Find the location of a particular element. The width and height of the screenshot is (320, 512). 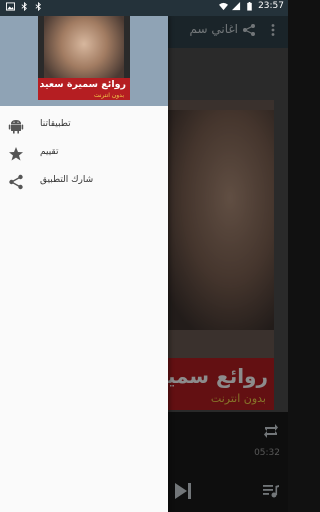

drawer-header: روائع سميرة سعيد بدون انترنت is located at coordinates (84, 61).